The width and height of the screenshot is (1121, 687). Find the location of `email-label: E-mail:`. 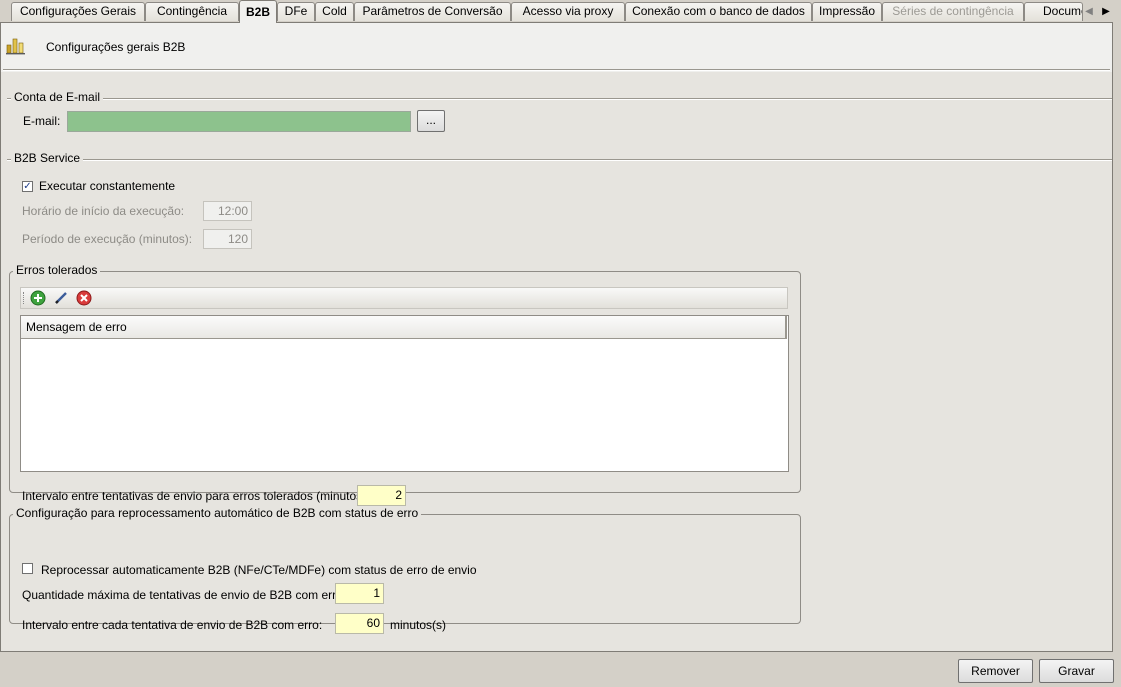

email-label: E-mail: is located at coordinates (42, 121).